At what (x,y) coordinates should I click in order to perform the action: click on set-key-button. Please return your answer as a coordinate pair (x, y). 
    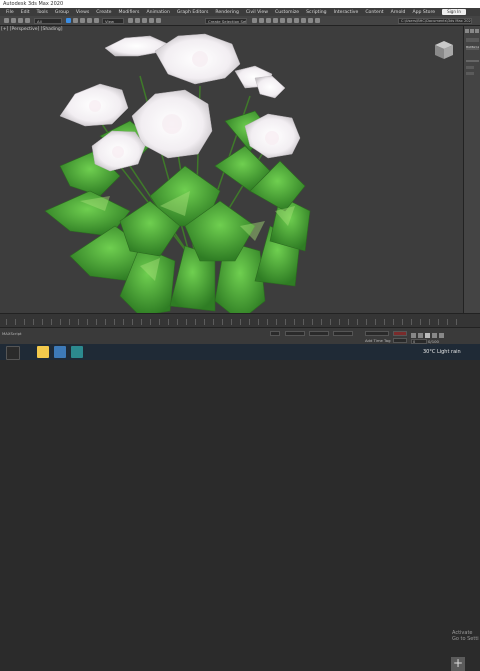
    Looking at the image, I should click on (400, 340).